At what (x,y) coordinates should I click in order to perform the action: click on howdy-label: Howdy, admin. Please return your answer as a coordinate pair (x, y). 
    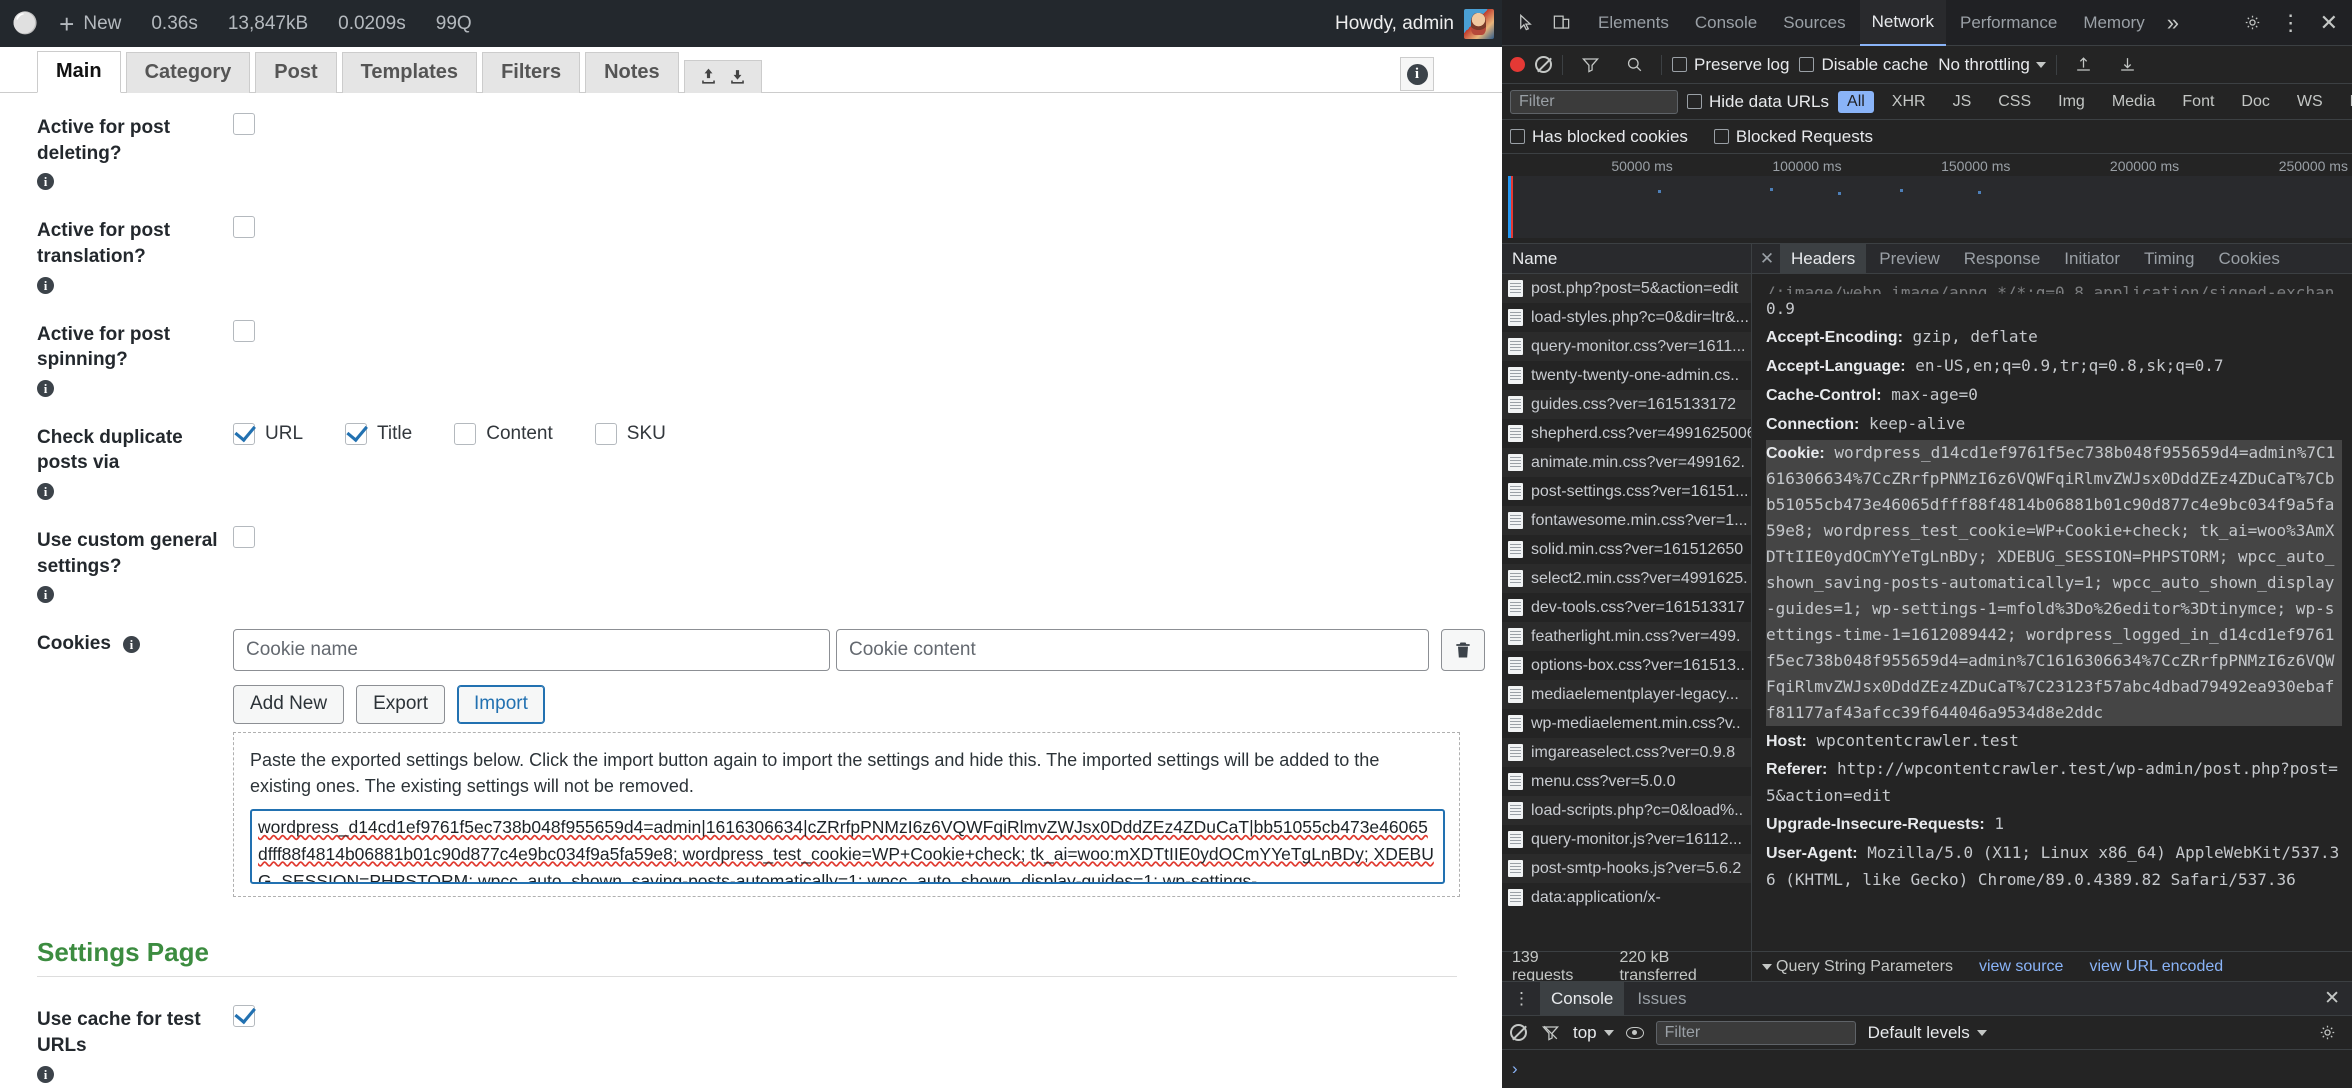
    Looking at the image, I should click on (1394, 24).